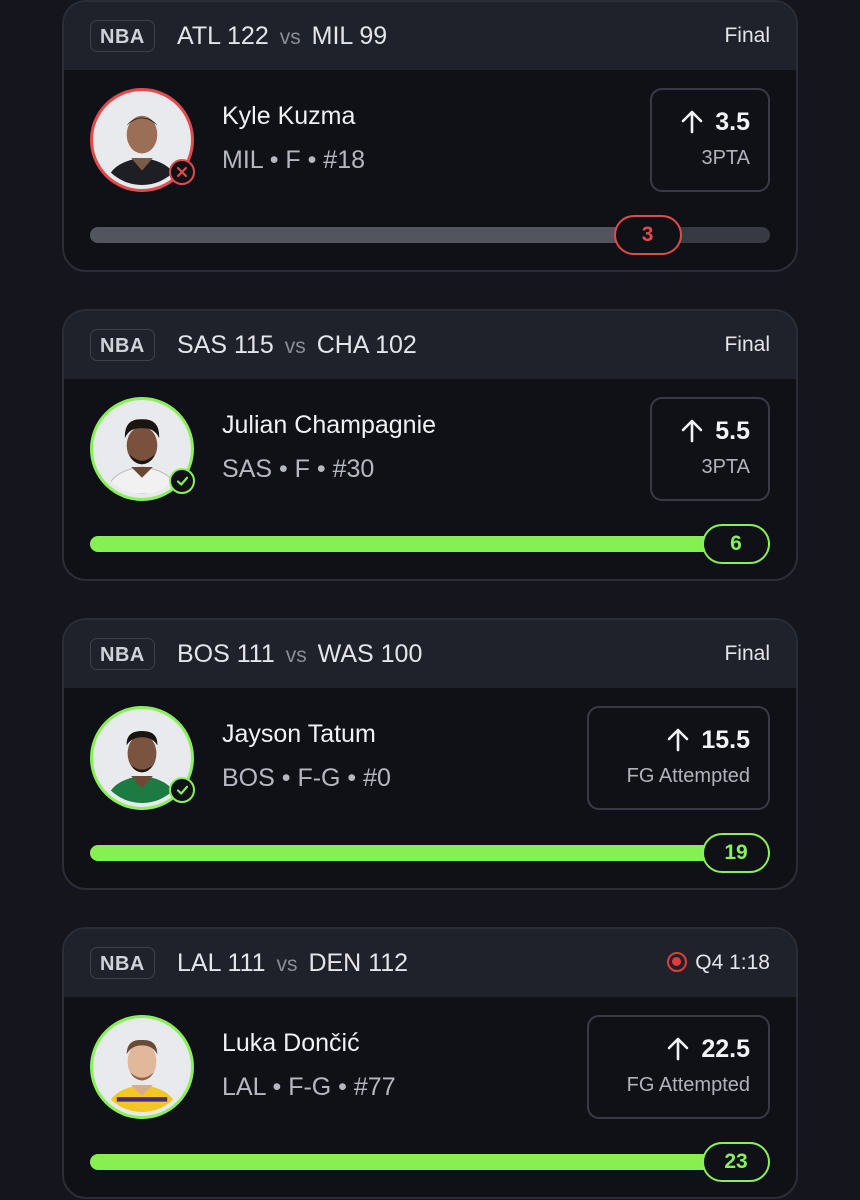 The image size is (860, 1200). Describe the element at coordinates (736, 1162) in the screenshot. I see `actual-value-pill: 23` at that location.